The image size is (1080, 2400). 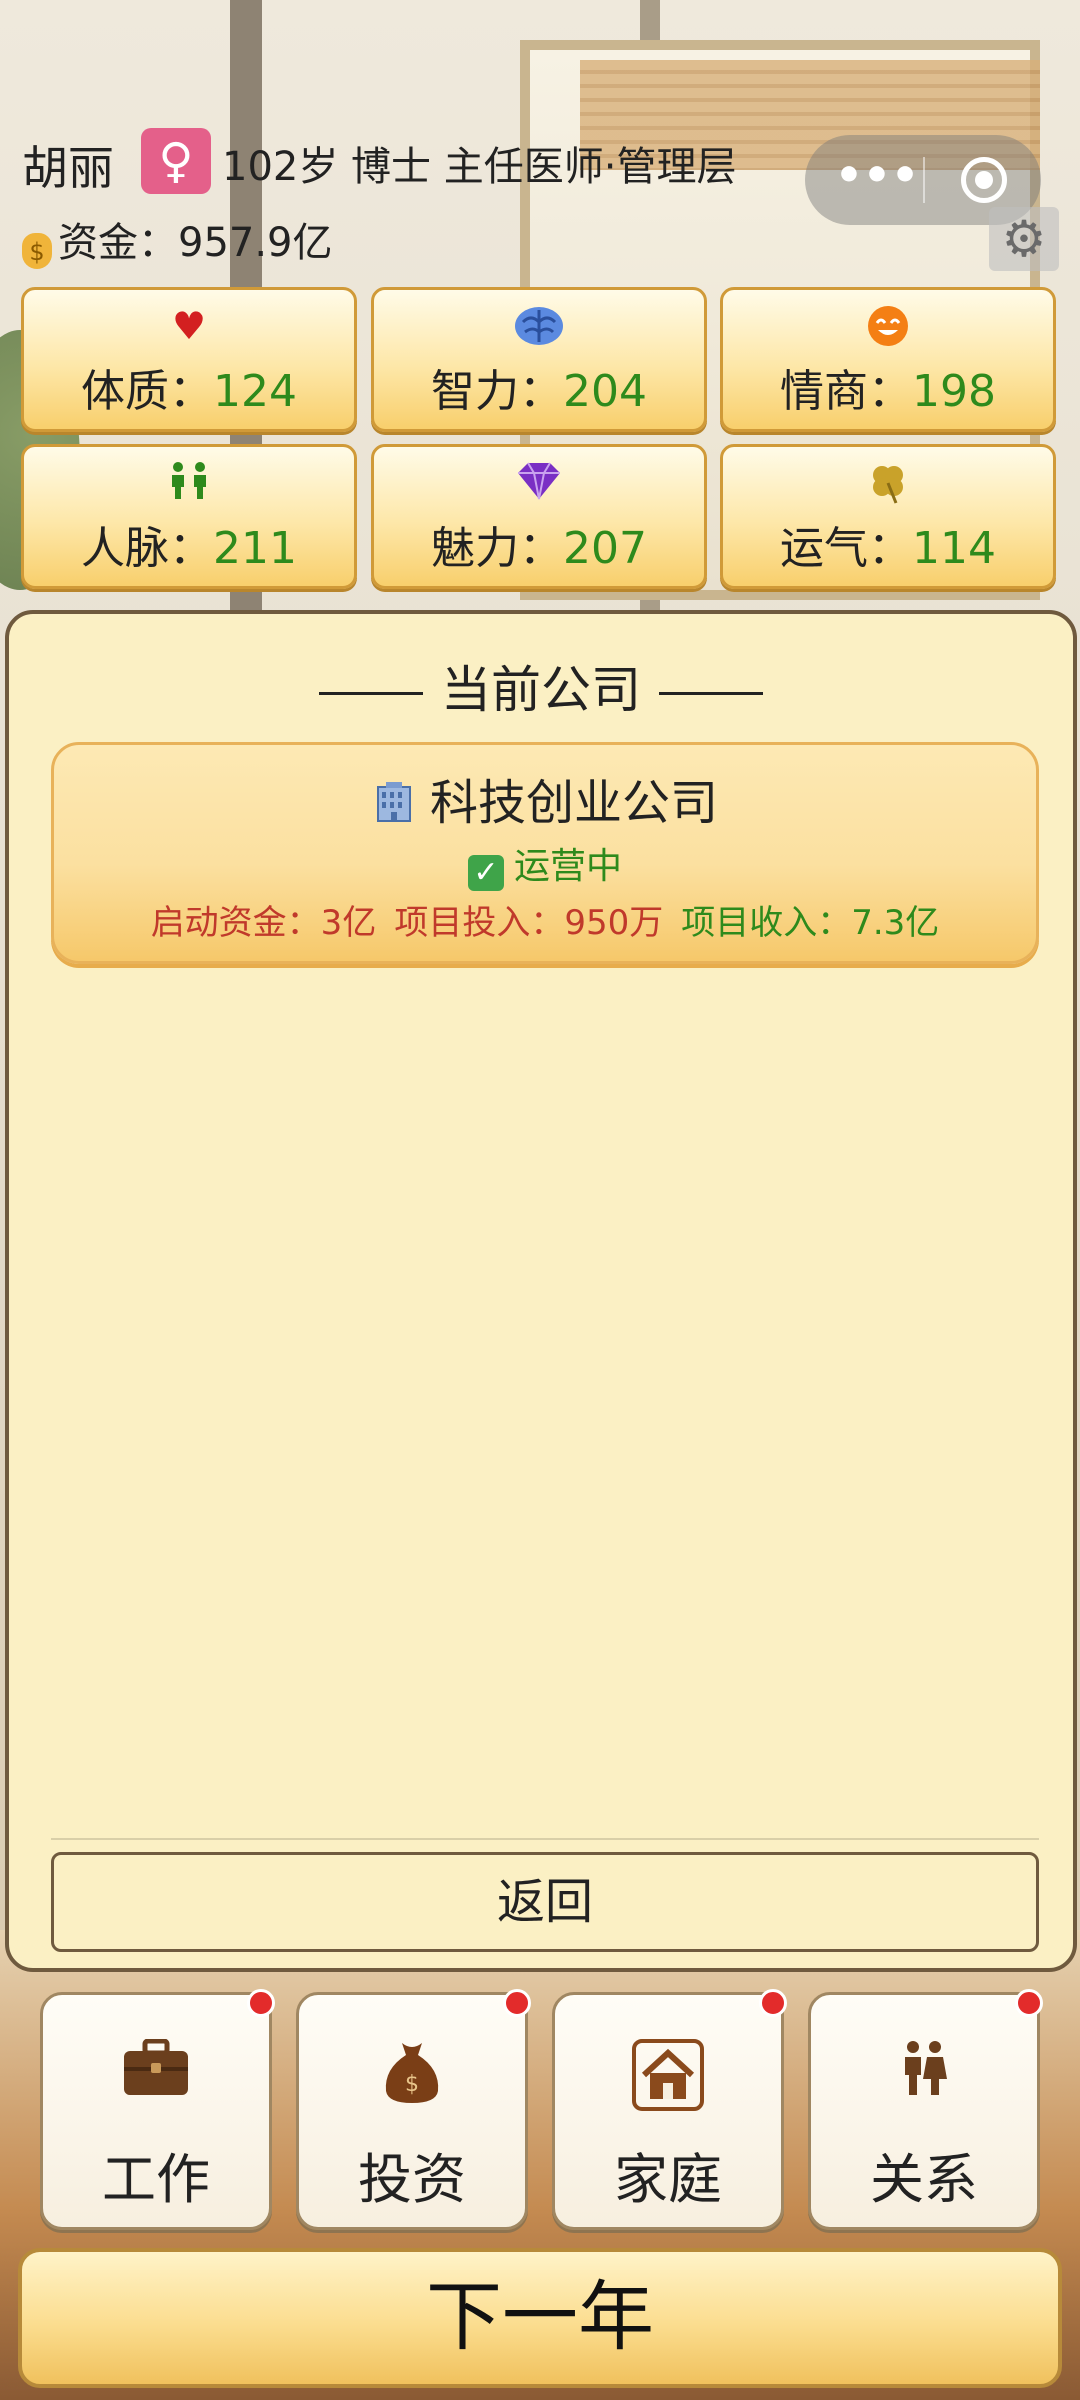 I want to click on nav-label: 工作, so click(x=156, y=2179).